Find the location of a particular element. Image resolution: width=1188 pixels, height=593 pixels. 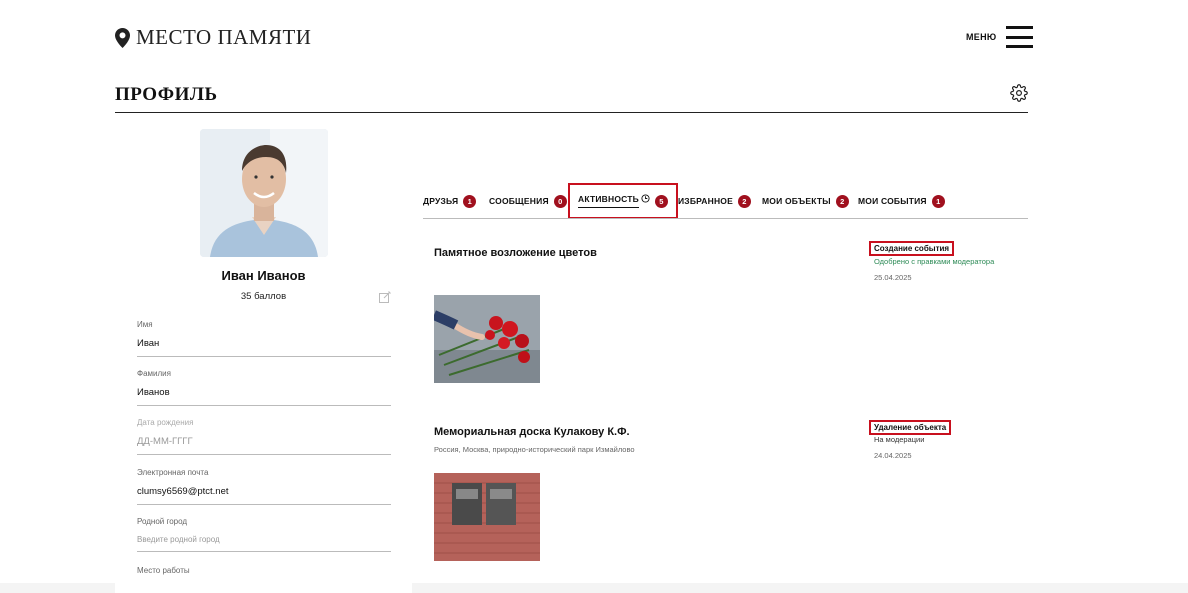

activity-type-badge: Создание события is located at coordinates (912, 248).